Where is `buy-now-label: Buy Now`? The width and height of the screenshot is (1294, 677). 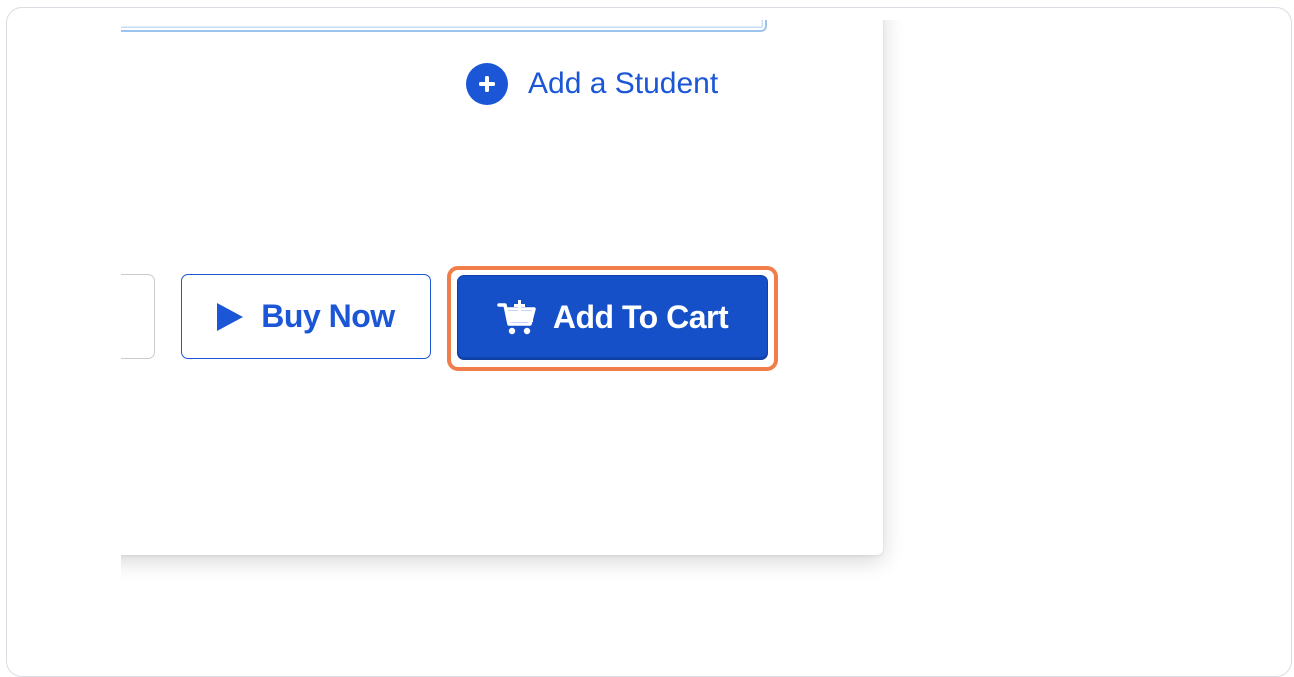
buy-now-label: Buy Now is located at coordinates (328, 316).